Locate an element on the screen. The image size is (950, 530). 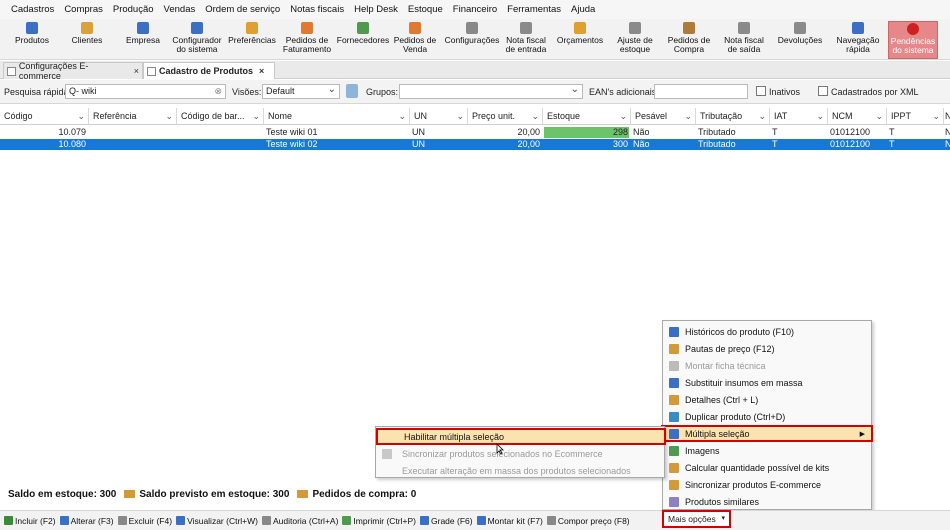
cell-codigo-barras is located at coordinates (222, 144).